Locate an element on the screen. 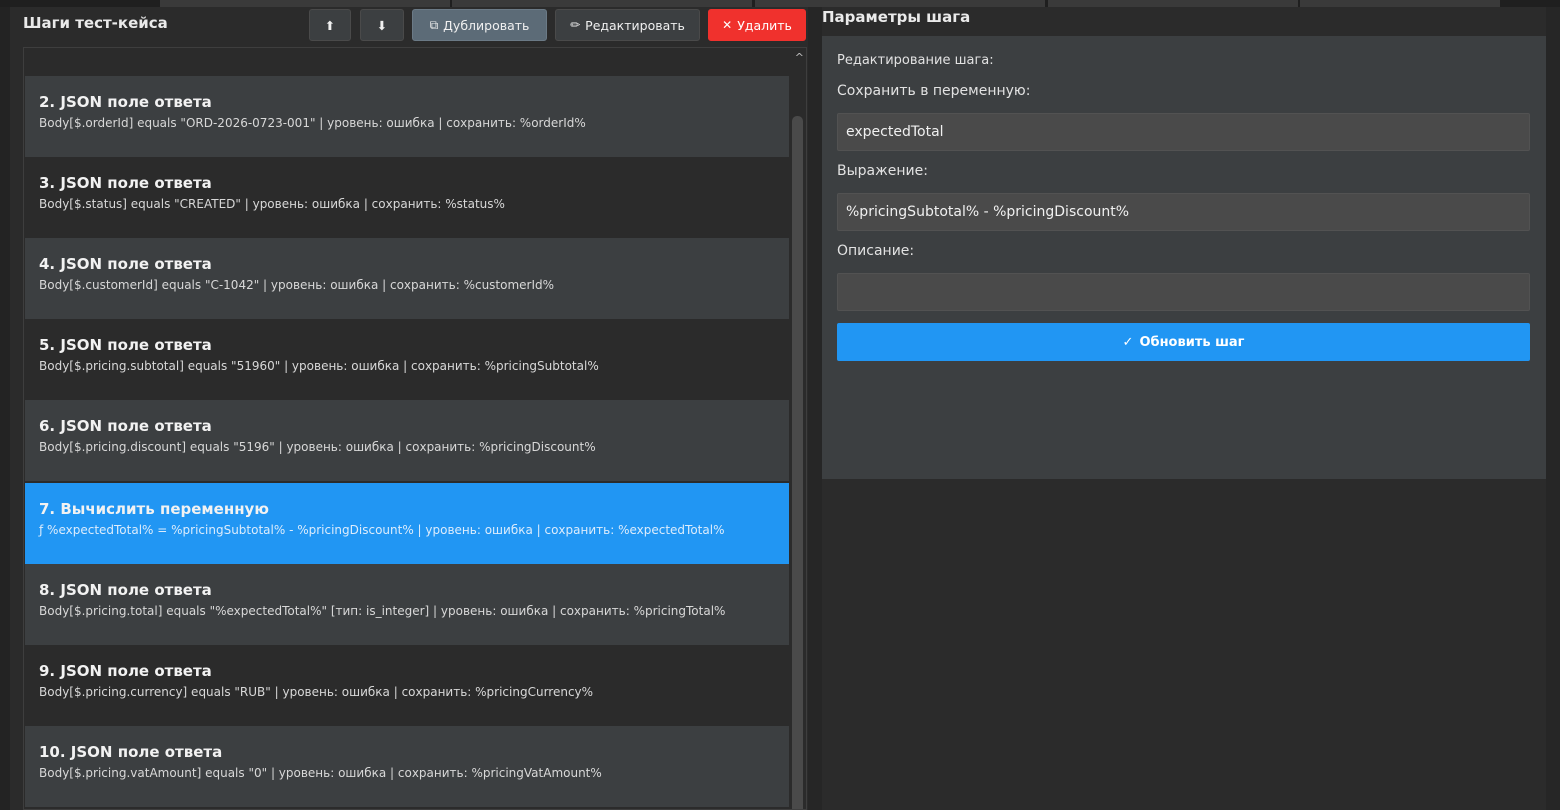  delete-button: ✕ Удалить is located at coordinates (757, 25).